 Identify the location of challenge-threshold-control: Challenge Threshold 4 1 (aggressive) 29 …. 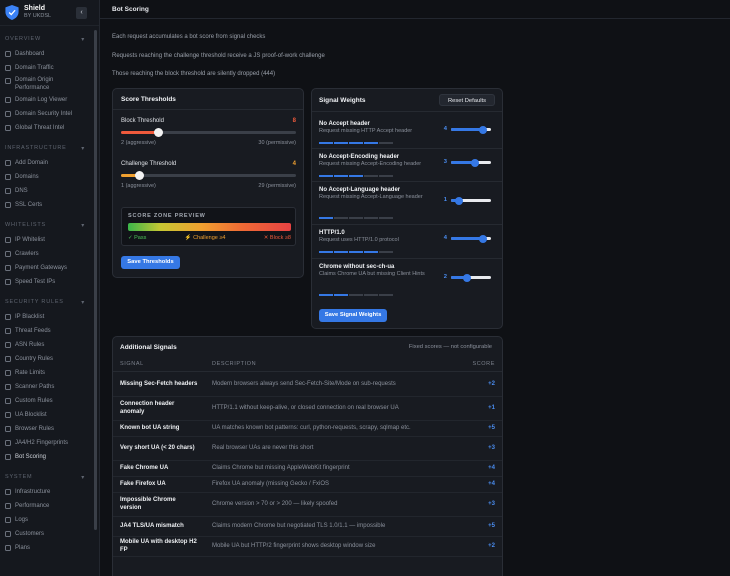
(208, 175).